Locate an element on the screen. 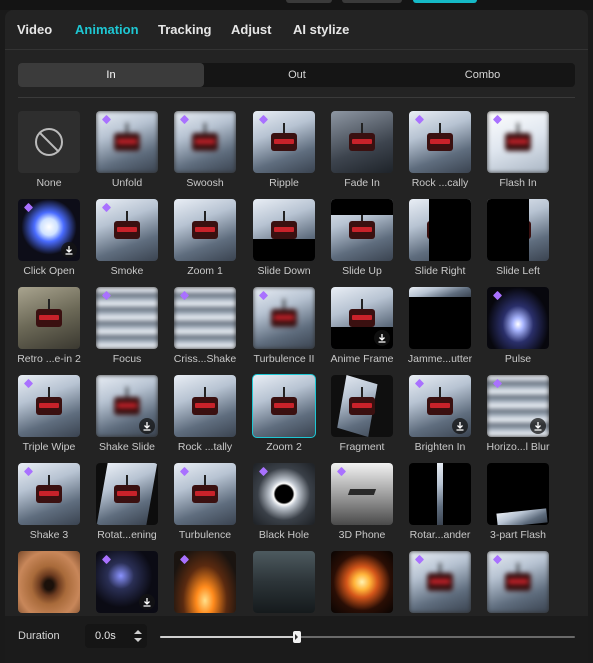 This screenshot has height=663, width=593. effect-tile-brighten-in: Brighten In is located at coordinates (440, 414).